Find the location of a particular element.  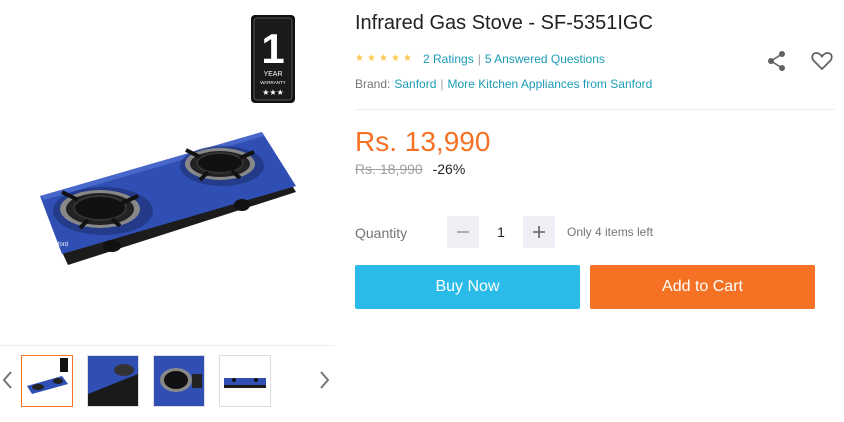

divider is located at coordinates (595, 109).